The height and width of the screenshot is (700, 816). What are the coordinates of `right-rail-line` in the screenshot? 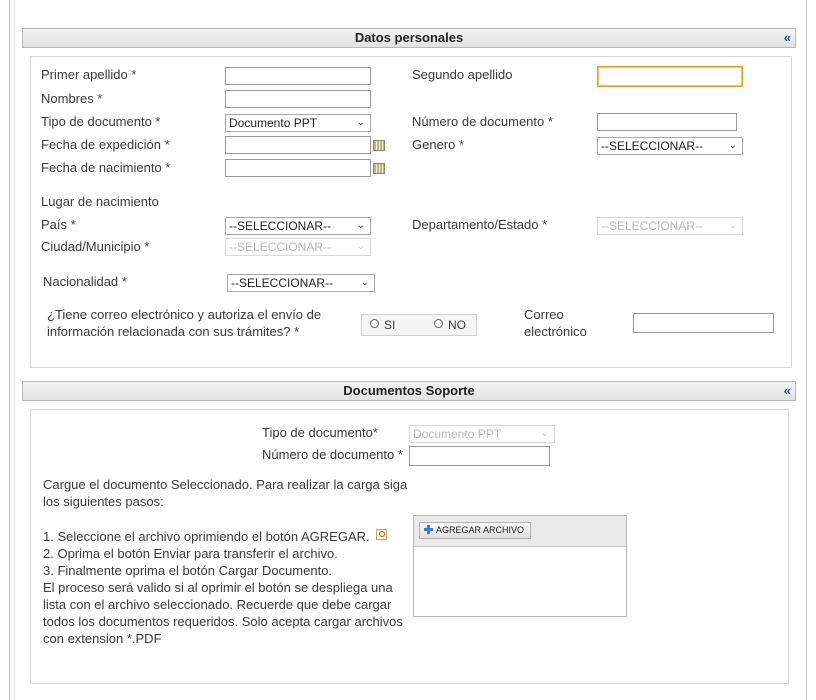 It's located at (806, 350).